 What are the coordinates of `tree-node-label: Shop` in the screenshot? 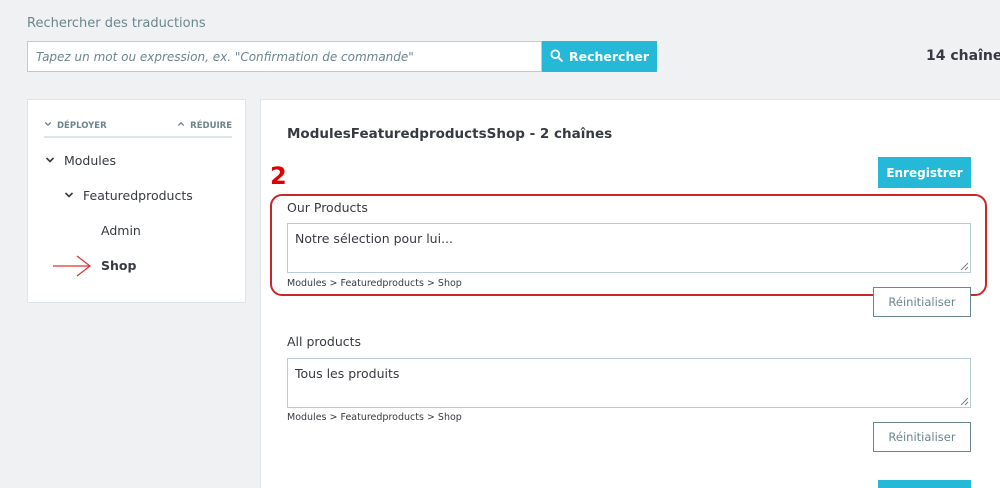 It's located at (119, 265).